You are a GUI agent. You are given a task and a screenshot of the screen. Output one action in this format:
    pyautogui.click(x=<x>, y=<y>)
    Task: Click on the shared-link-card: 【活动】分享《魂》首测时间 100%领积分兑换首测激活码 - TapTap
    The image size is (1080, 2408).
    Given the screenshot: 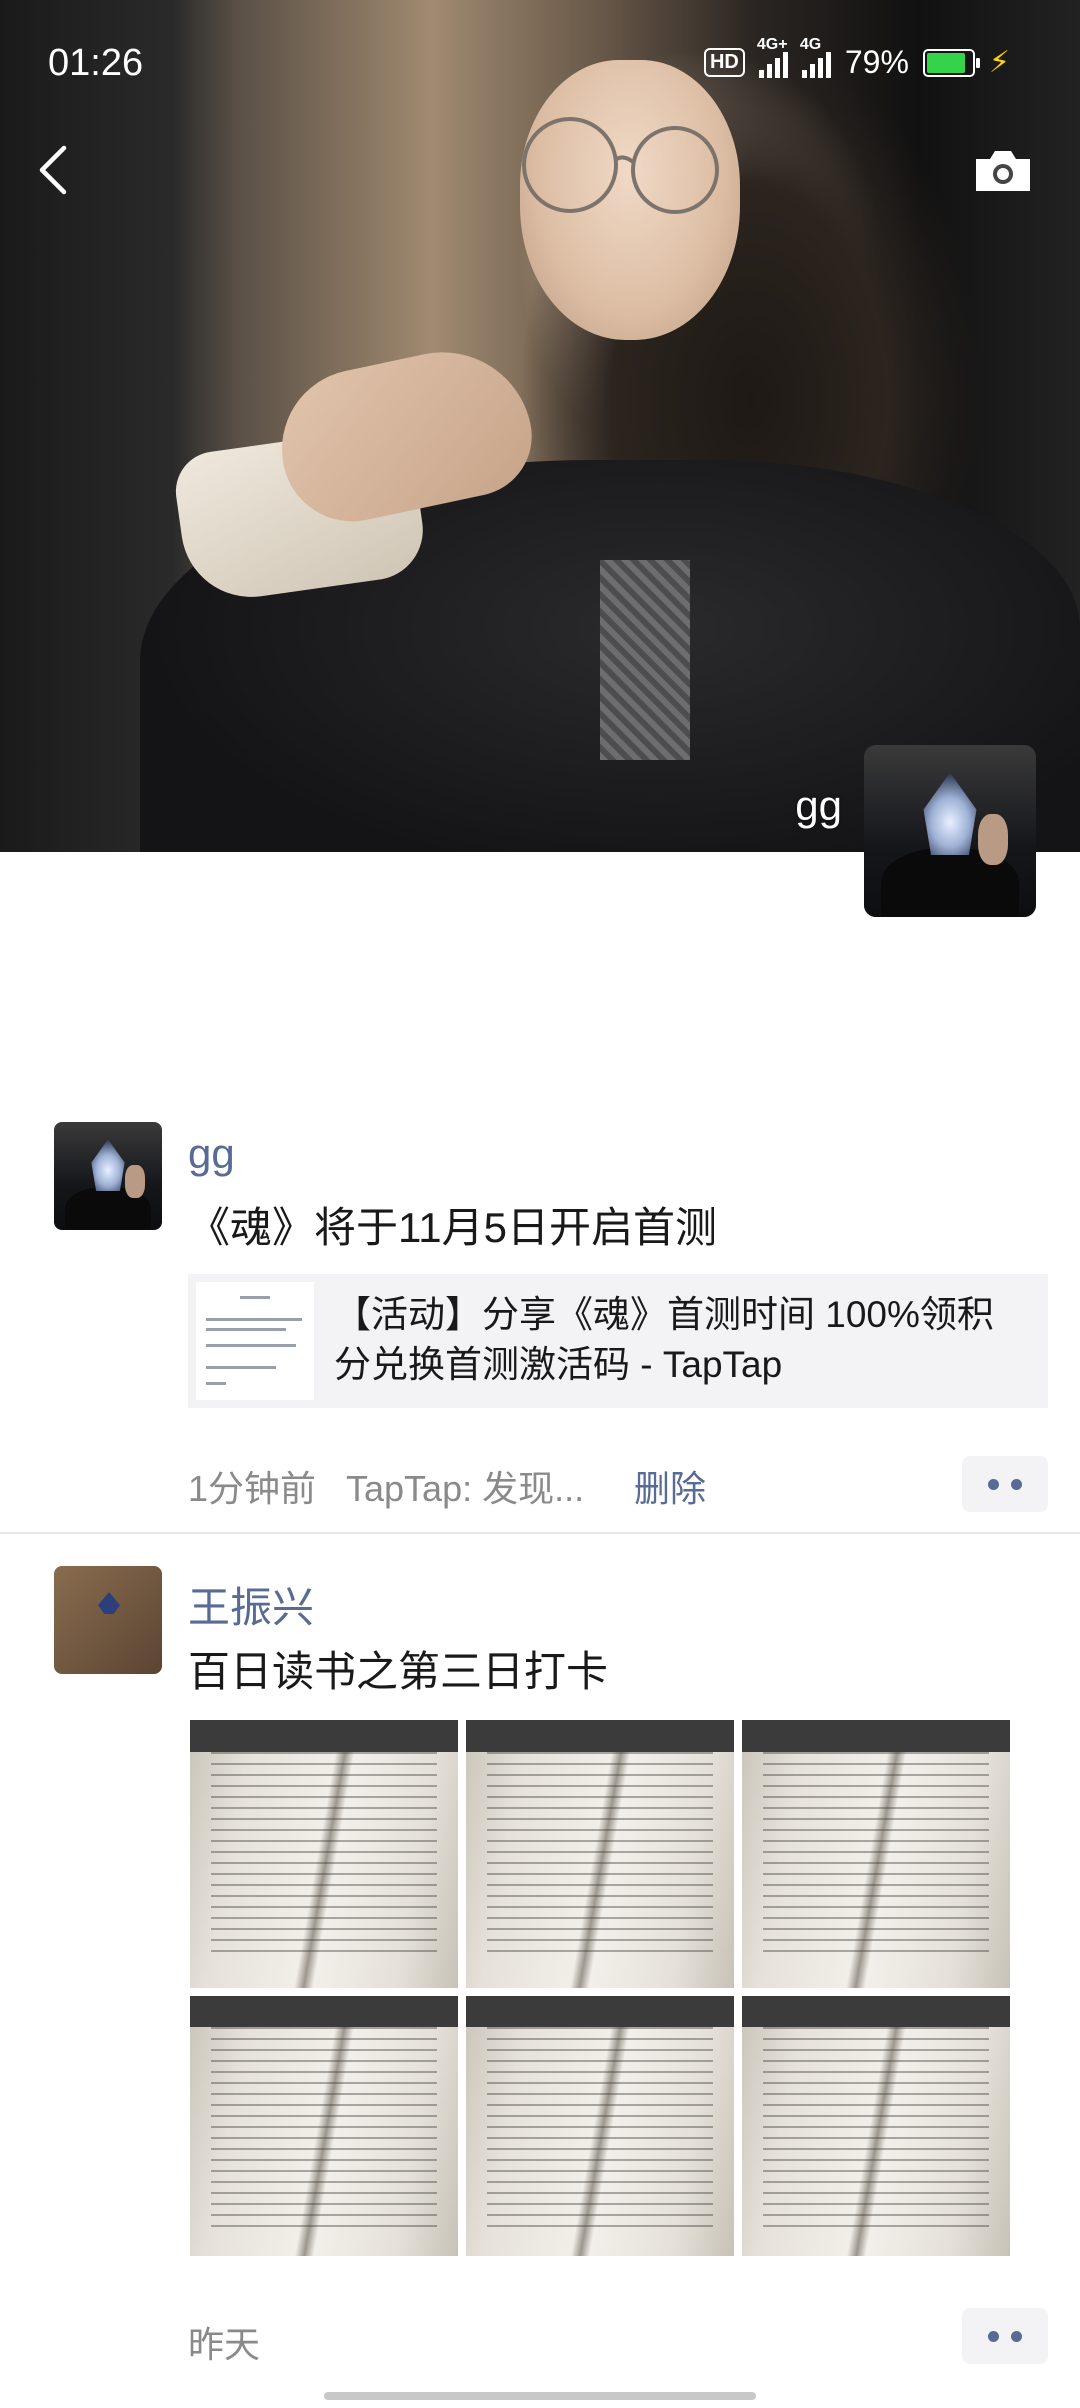 What is the action you would take?
    pyautogui.click(x=618, y=1341)
    